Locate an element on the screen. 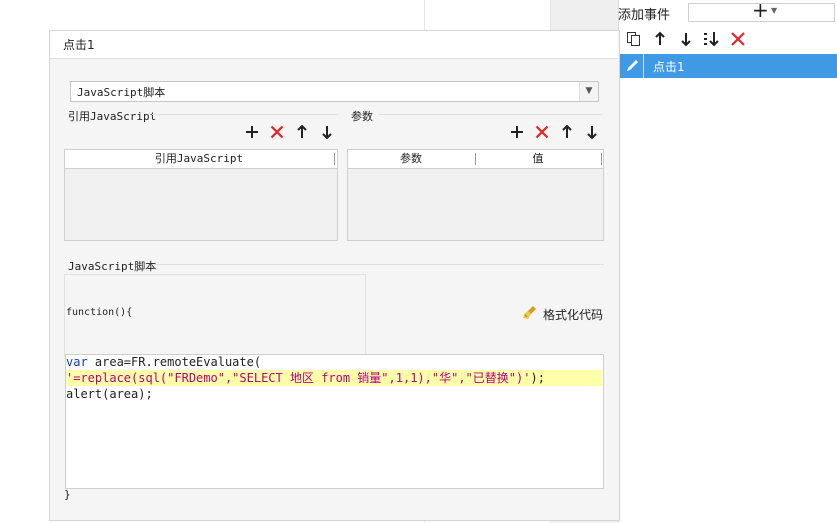 This screenshot has width=837, height=523. move-down-param-button is located at coordinates (592, 134).